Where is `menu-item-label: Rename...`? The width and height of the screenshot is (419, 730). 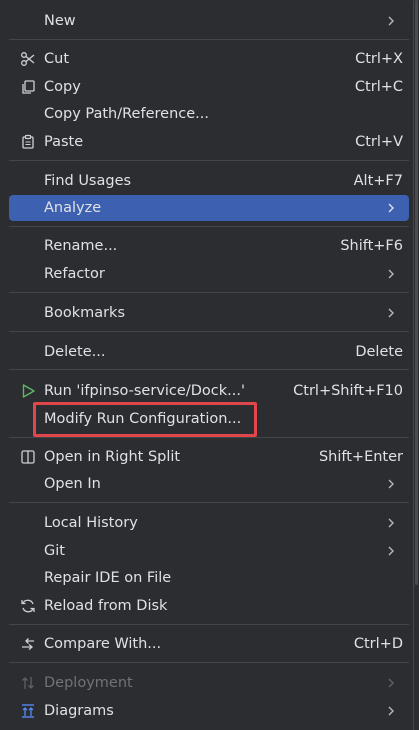
menu-item-label: Rename... is located at coordinates (81, 246).